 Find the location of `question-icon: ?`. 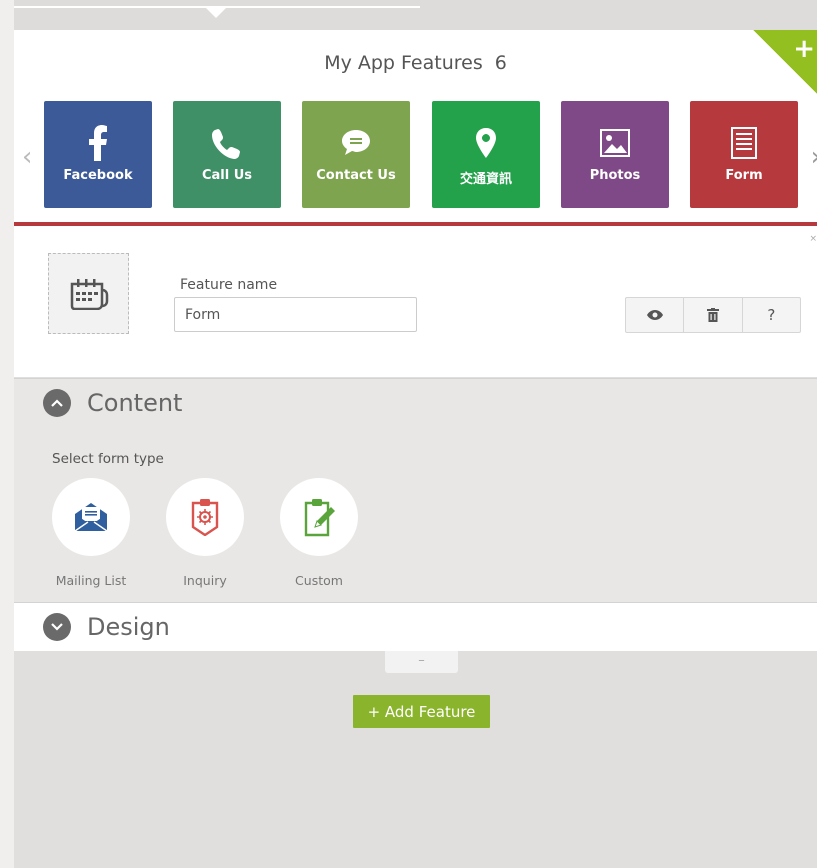

question-icon: ? is located at coordinates (771, 315).